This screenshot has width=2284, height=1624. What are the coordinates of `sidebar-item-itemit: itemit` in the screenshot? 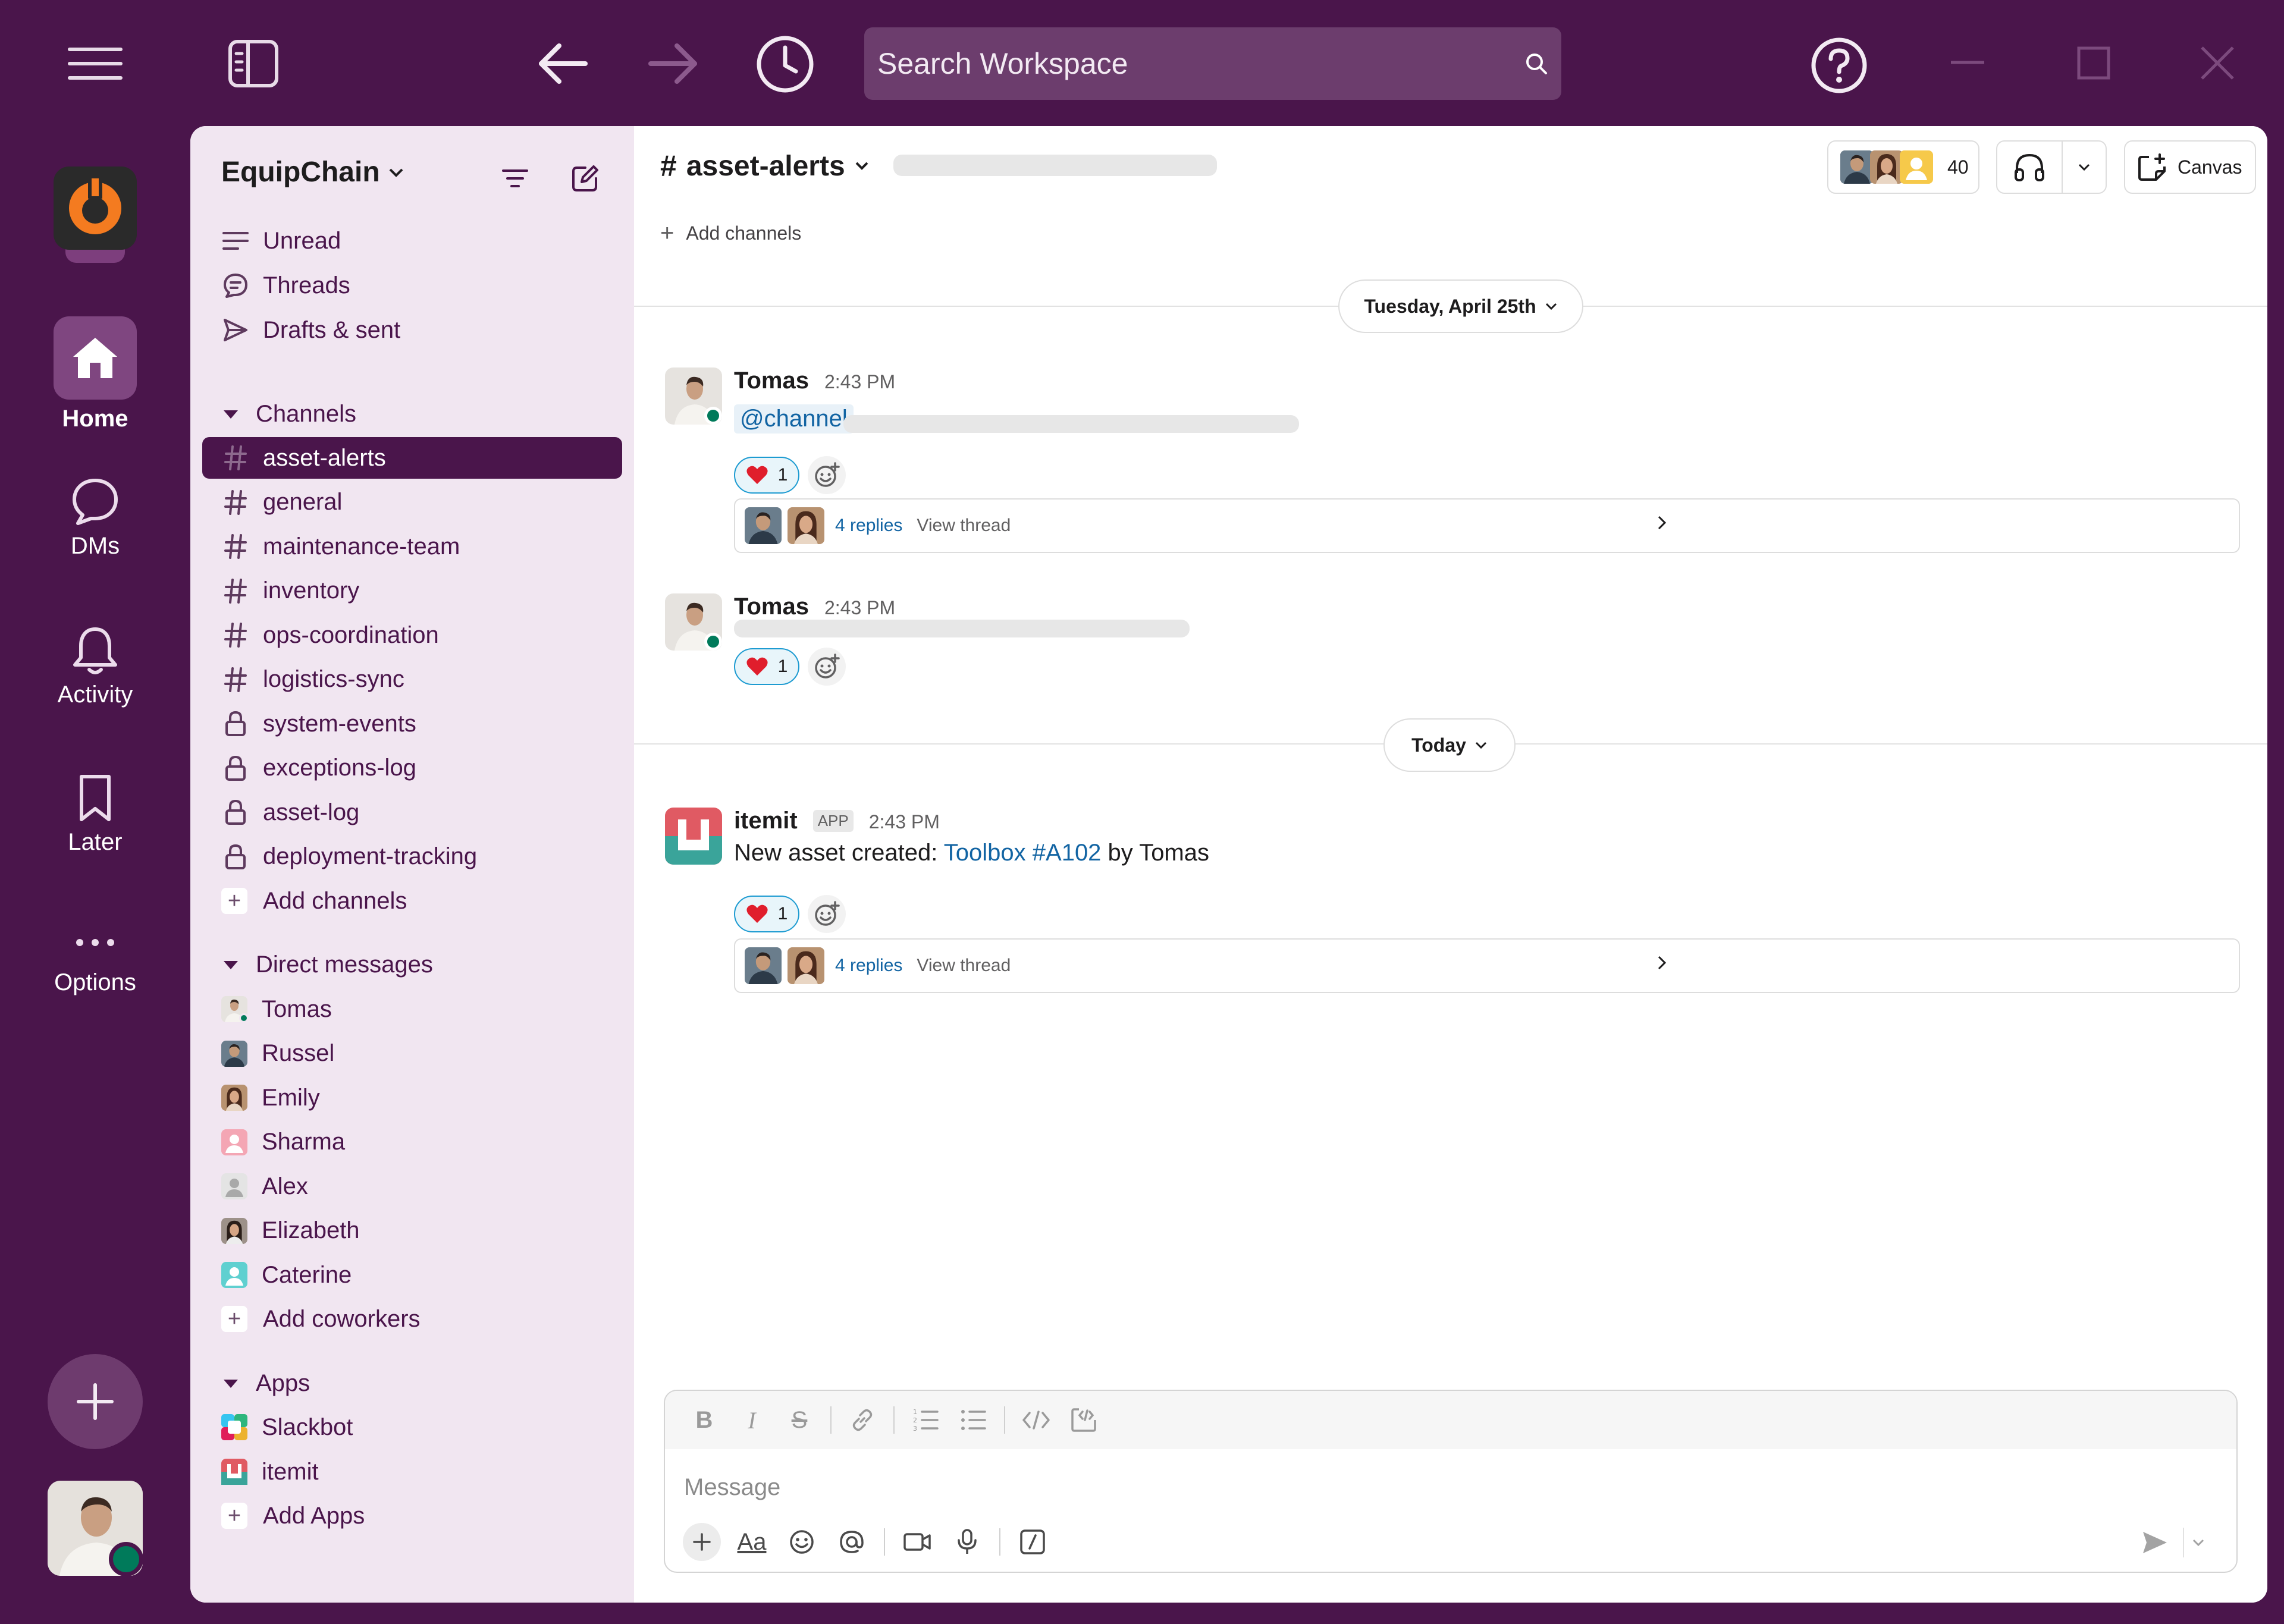 It's located at (412, 1472).